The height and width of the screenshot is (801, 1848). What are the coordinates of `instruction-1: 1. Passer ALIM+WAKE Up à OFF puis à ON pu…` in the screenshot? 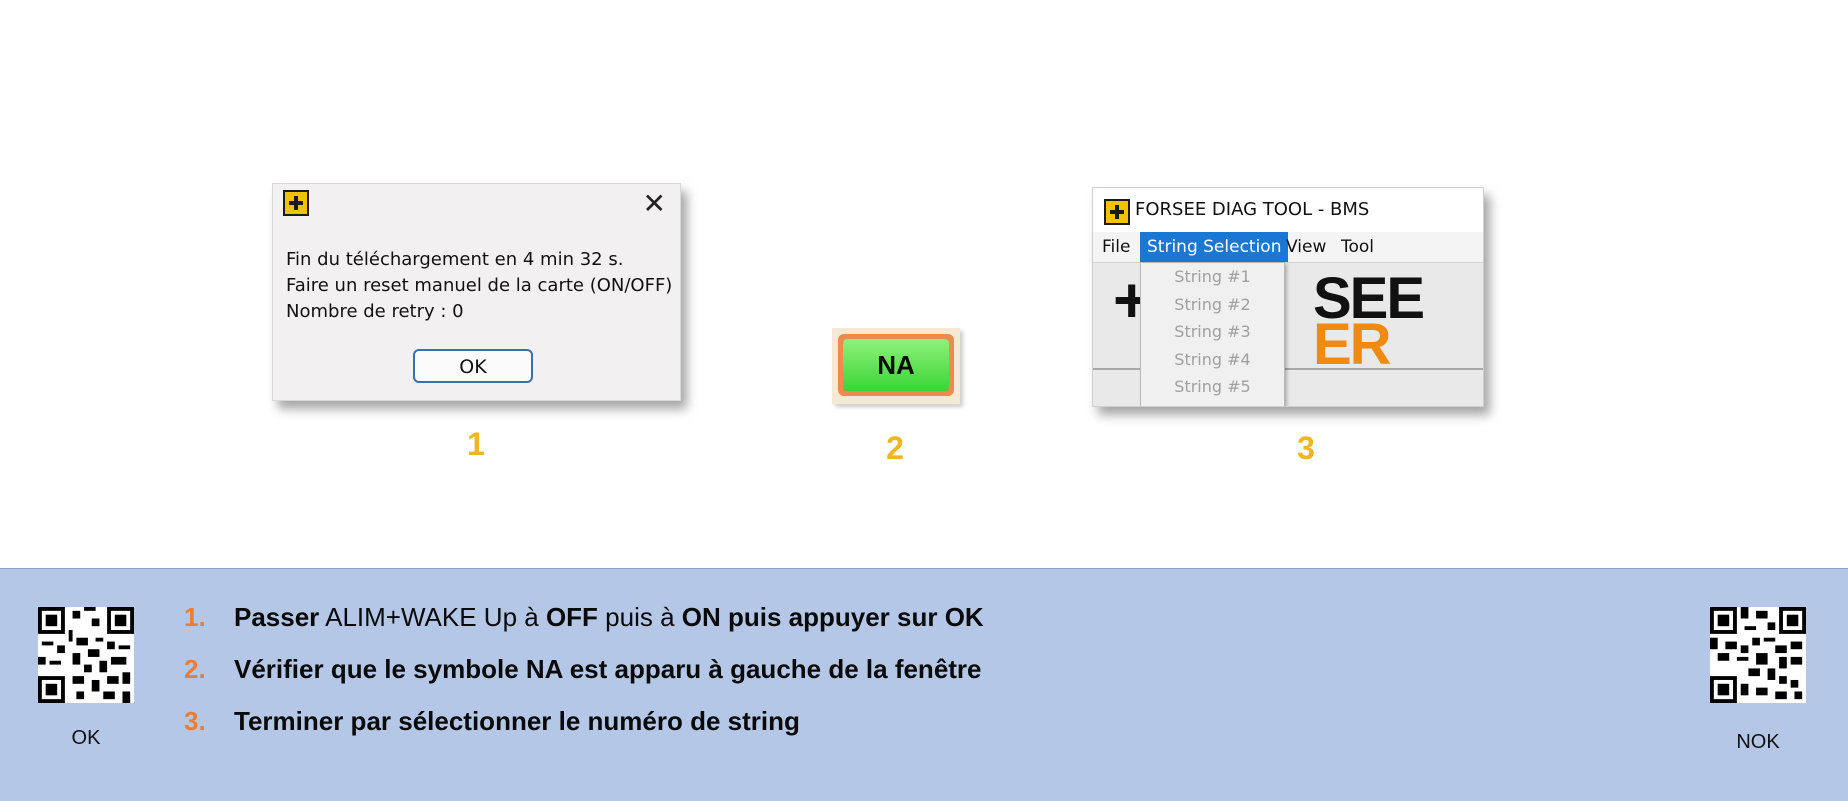 It's located at (584, 617).